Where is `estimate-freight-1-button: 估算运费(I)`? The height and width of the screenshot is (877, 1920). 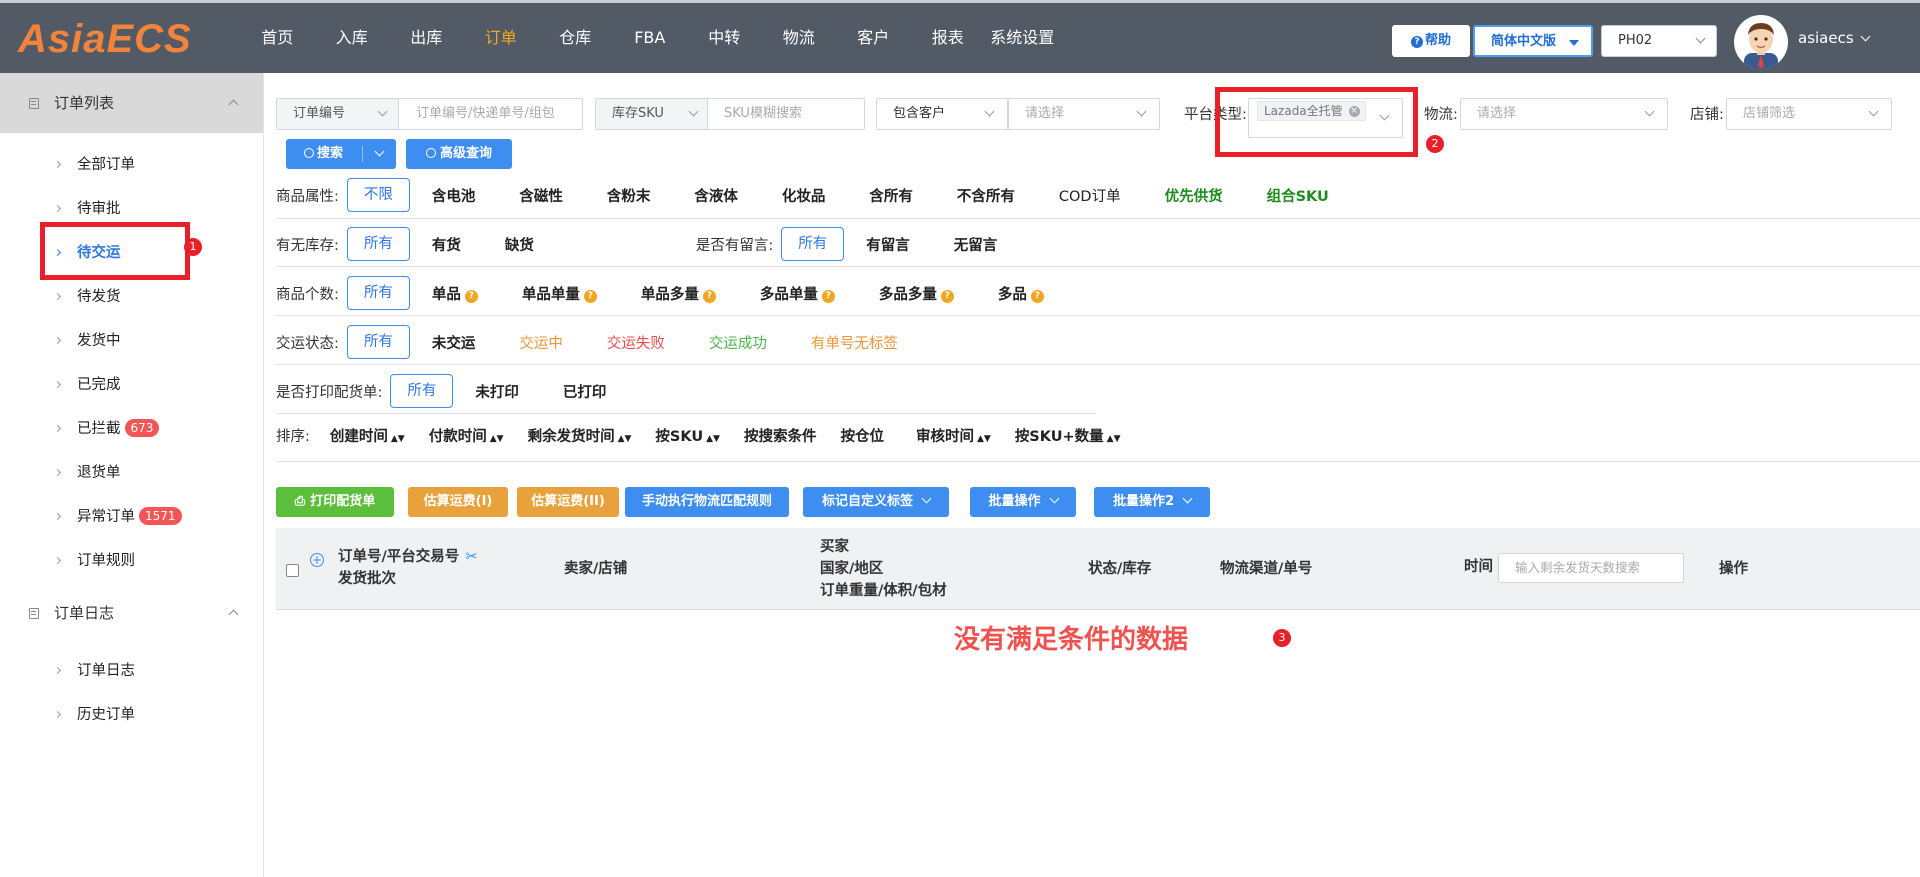
estimate-freight-1-button: 估算运费(I) is located at coordinates (458, 502).